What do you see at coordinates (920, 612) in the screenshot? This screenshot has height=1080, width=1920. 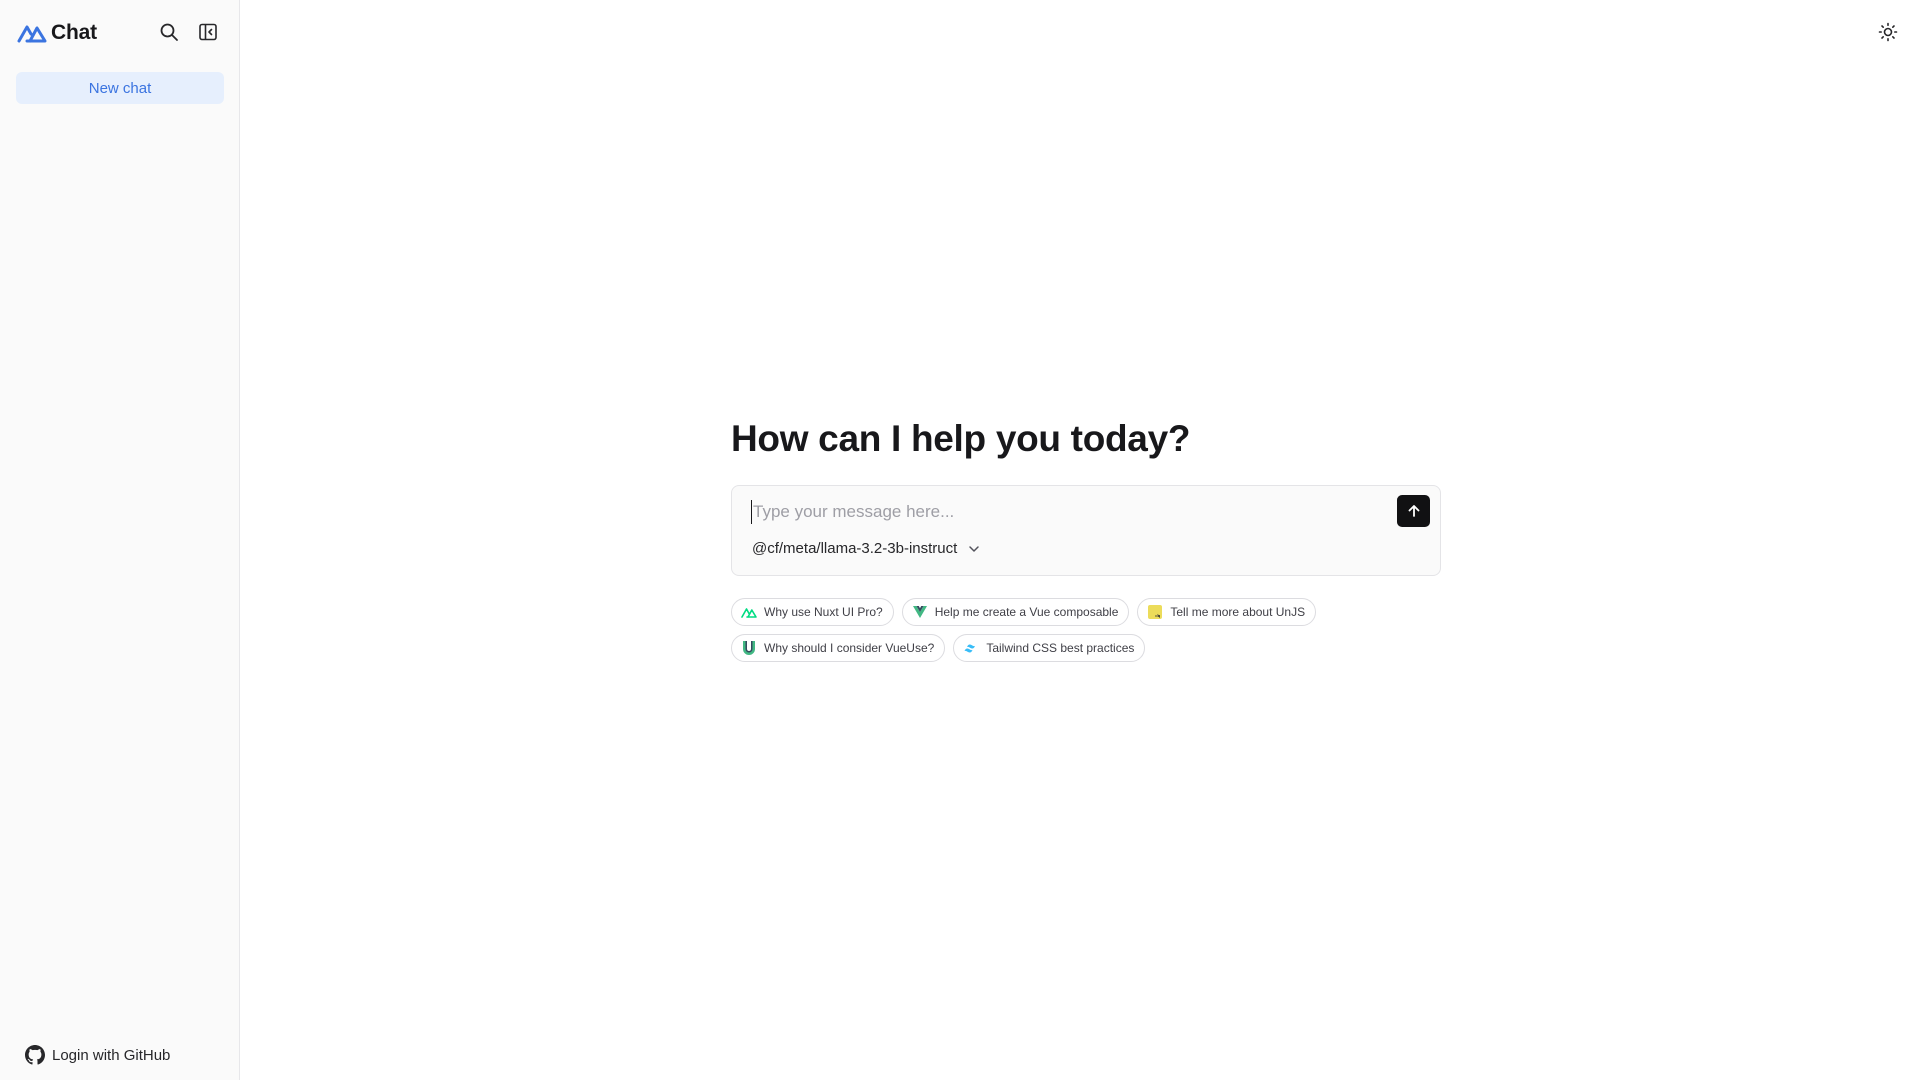 I see `vue-icon` at bounding box center [920, 612].